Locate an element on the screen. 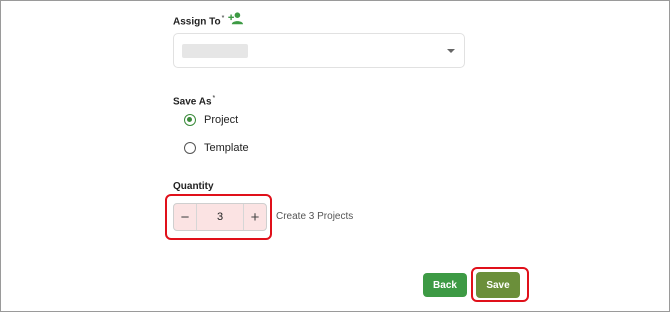  assign-to-selected-value is located at coordinates (215, 51).